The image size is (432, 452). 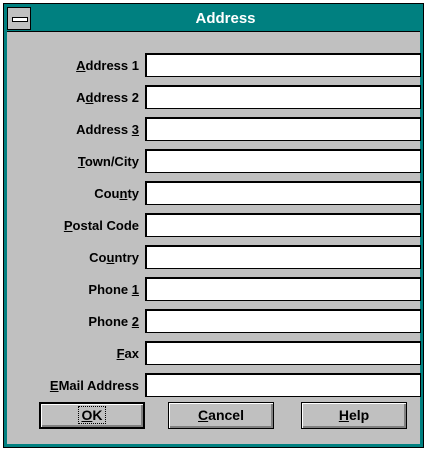 I want to click on row-country: Country, so click(x=214, y=258).